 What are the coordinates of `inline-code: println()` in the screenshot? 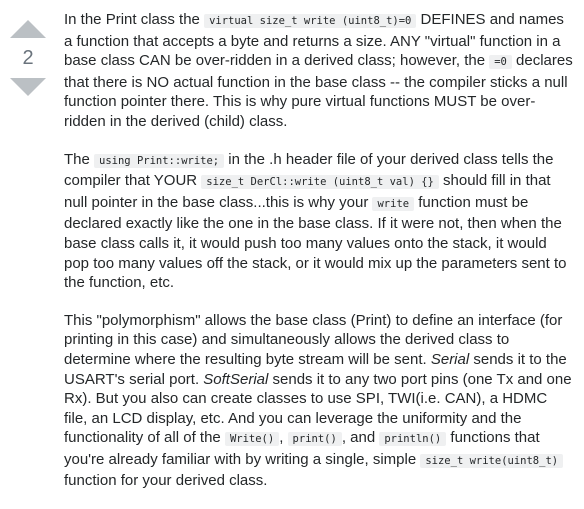 It's located at (413, 439).